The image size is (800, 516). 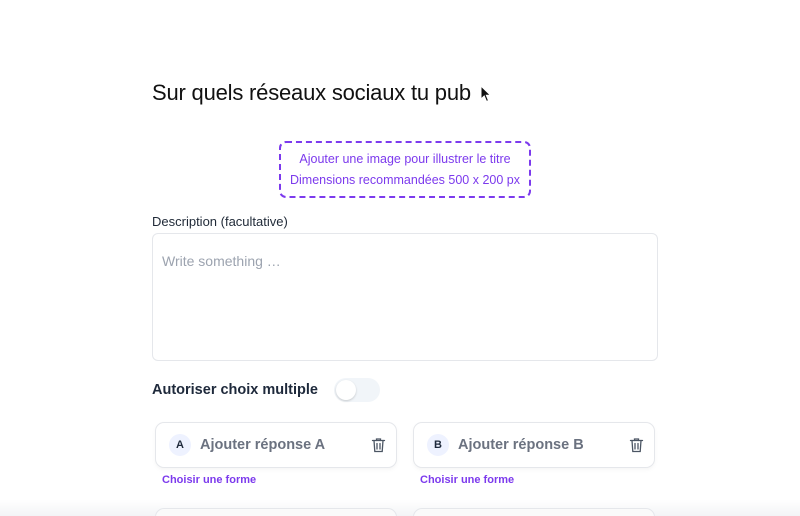 I want to click on answer-card-a: A Ajouter réponse A, so click(x=276, y=445).